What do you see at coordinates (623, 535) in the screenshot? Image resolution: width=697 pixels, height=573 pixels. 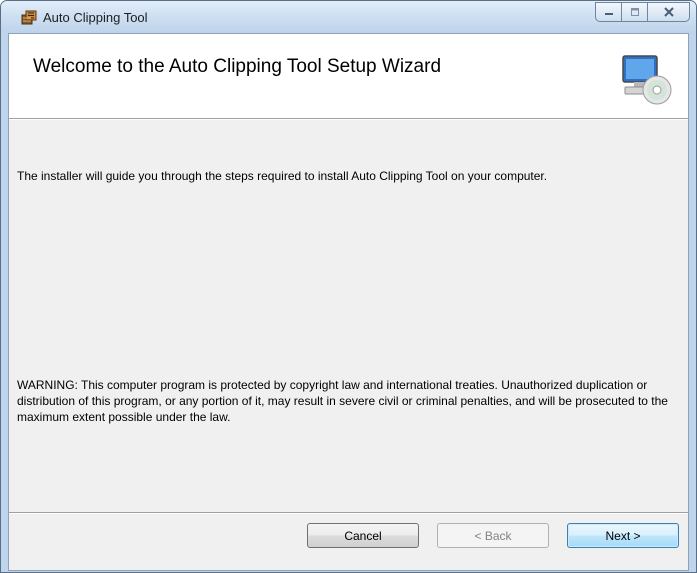 I see `next-button: Next >` at bounding box center [623, 535].